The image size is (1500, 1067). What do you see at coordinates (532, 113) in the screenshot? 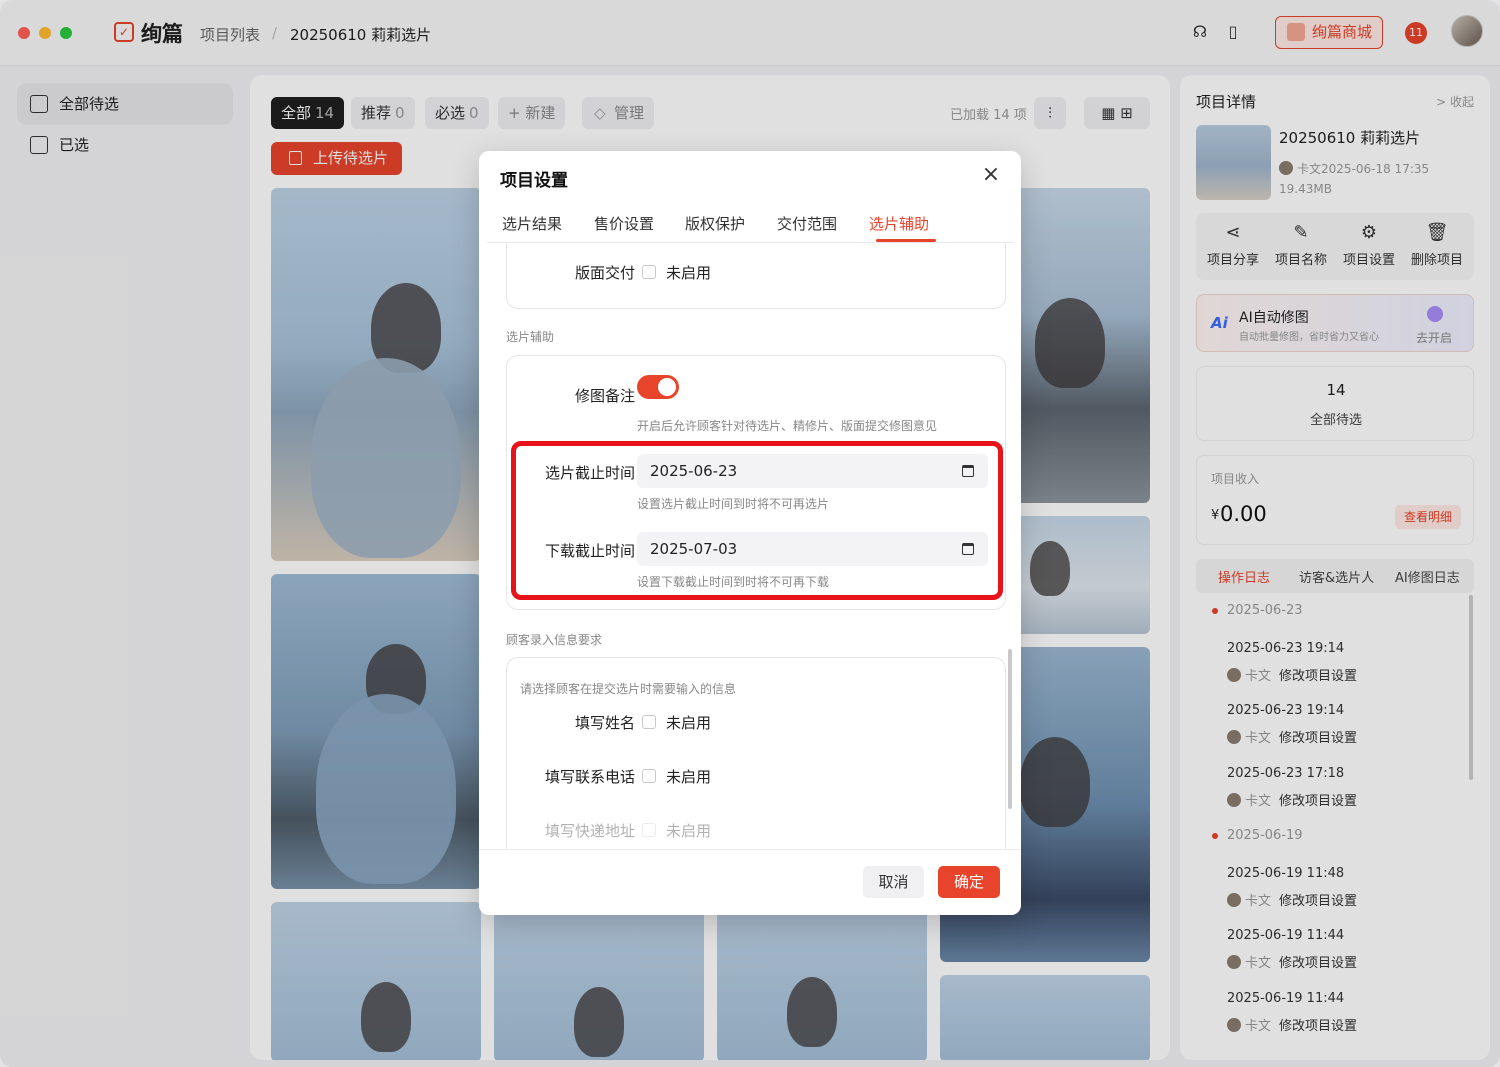
I see `new-button: + 新建` at bounding box center [532, 113].